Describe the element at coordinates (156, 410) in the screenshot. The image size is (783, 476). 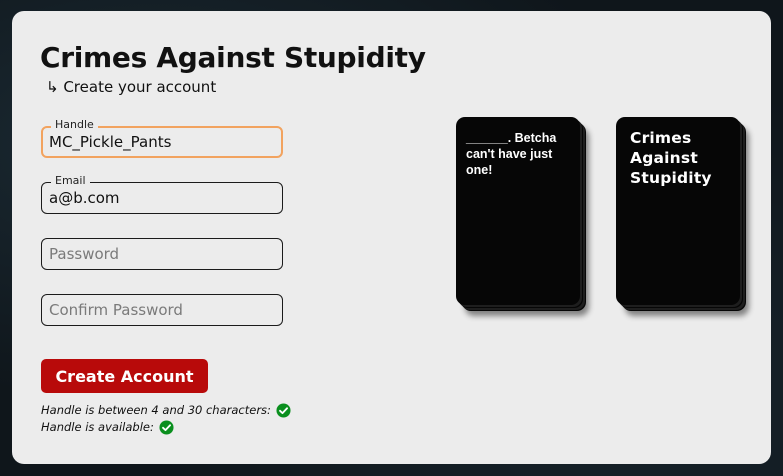
I see `validation-text: Handle is between 4 and 30 characters:` at that location.